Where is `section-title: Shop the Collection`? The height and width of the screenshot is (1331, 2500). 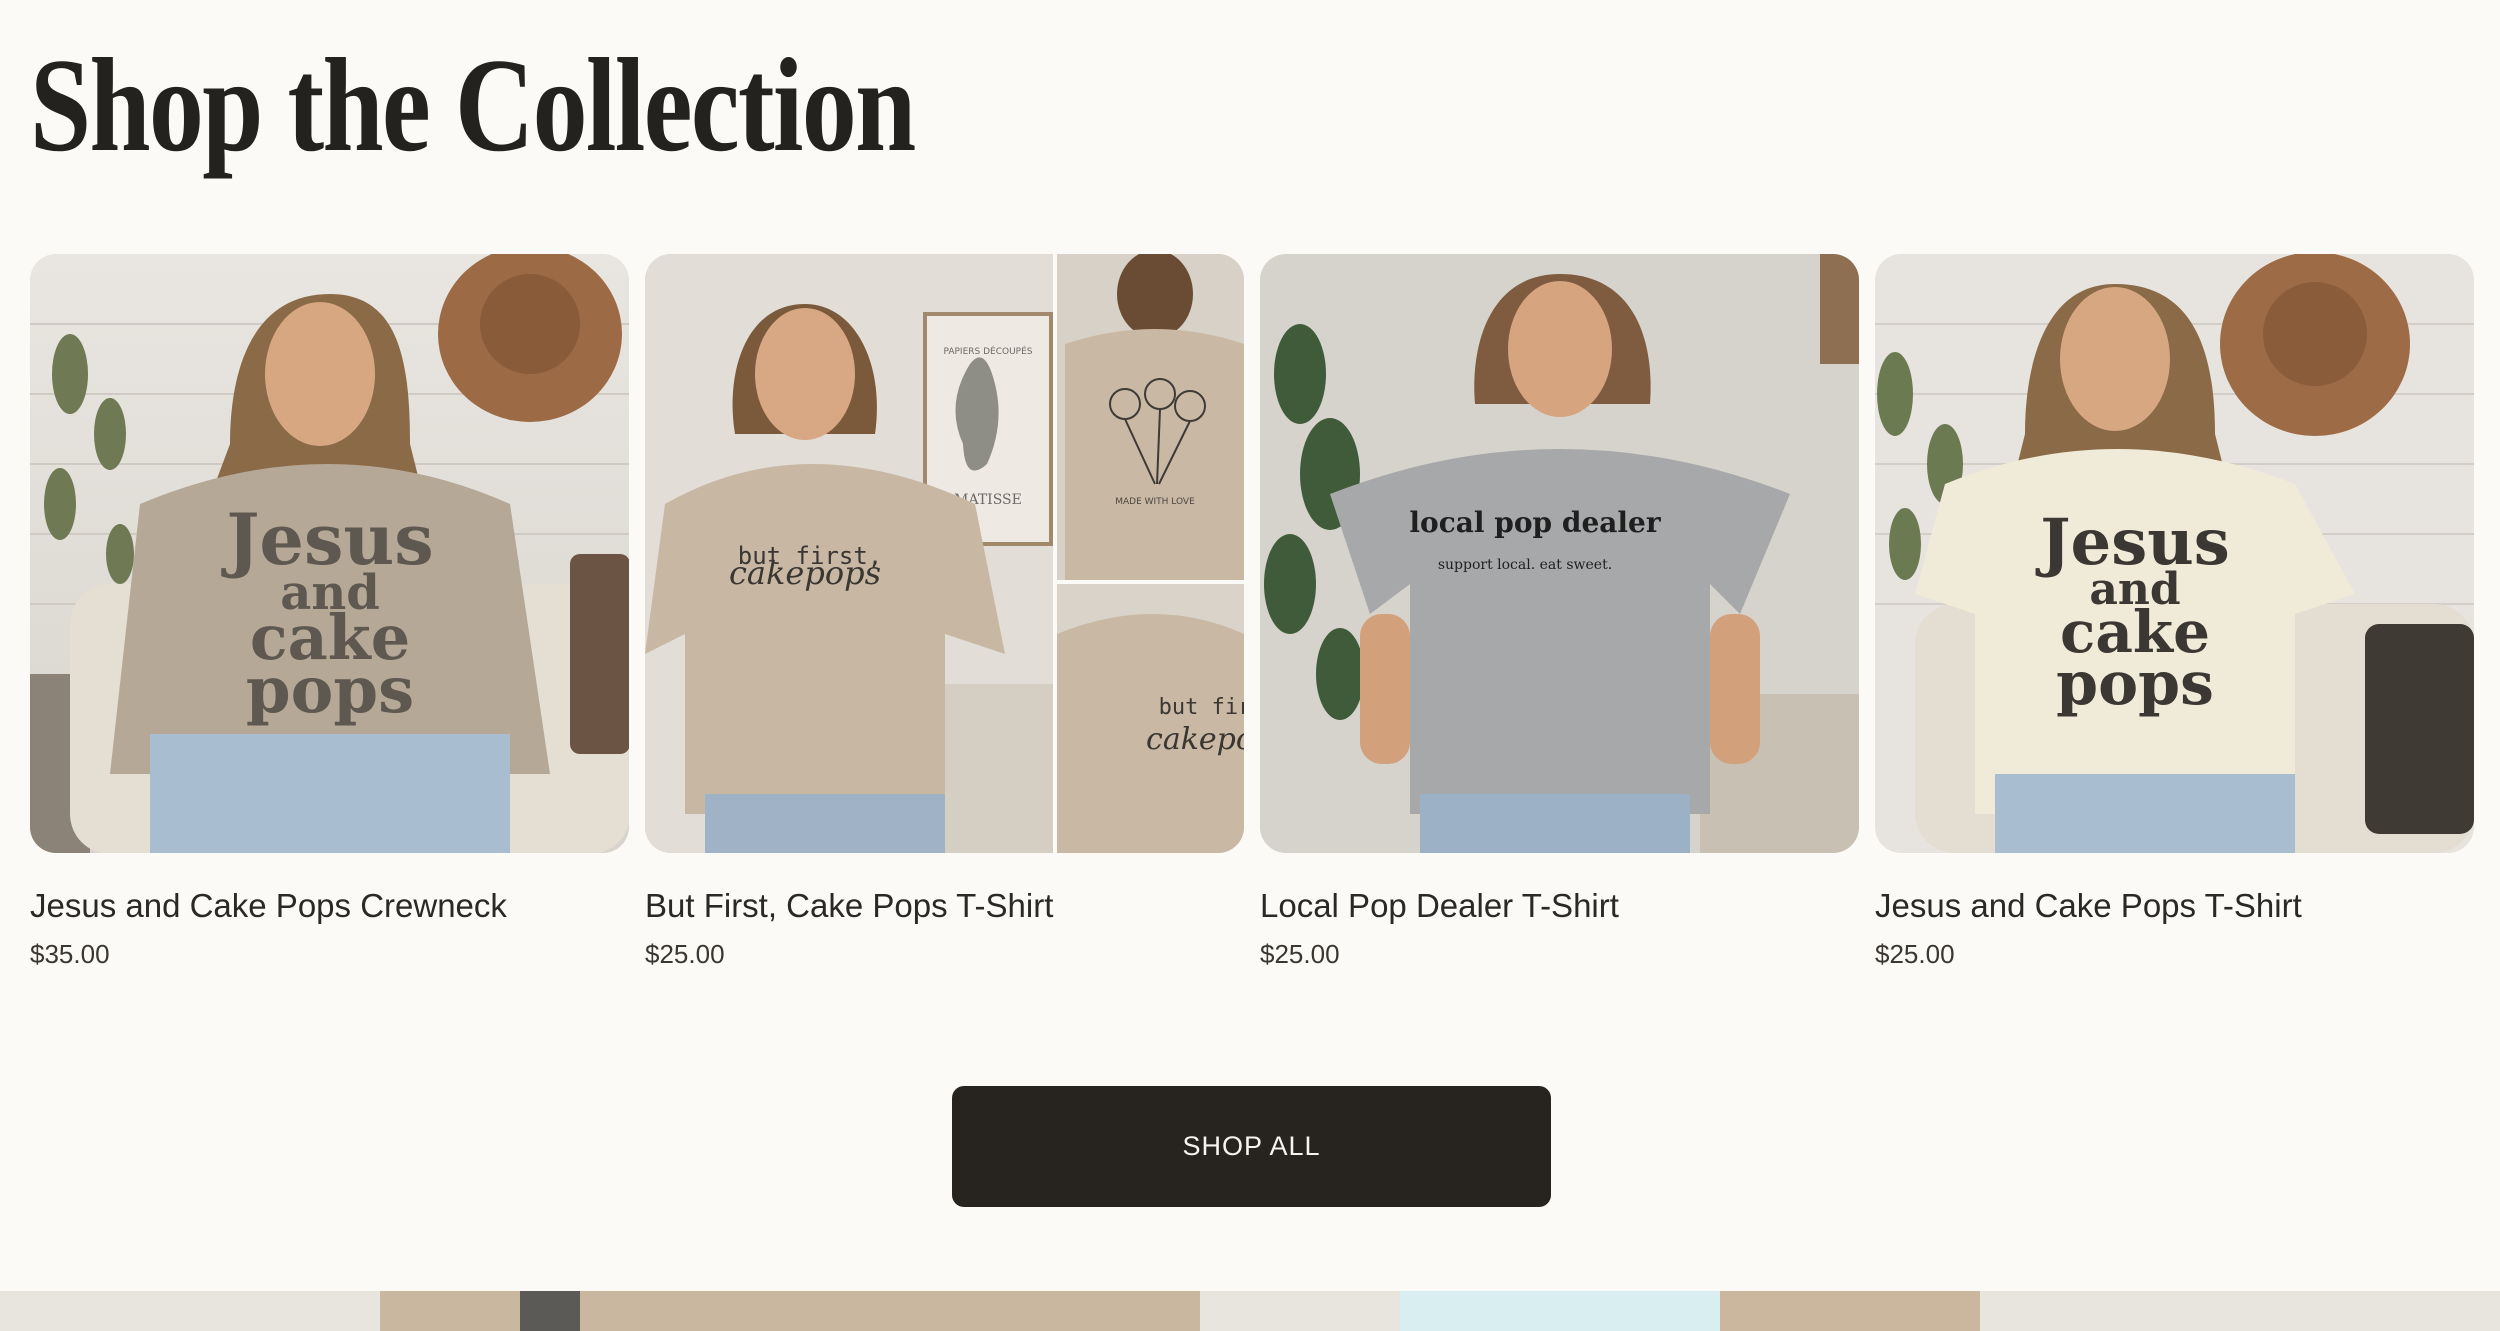 section-title: Shop the Collection is located at coordinates (473, 105).